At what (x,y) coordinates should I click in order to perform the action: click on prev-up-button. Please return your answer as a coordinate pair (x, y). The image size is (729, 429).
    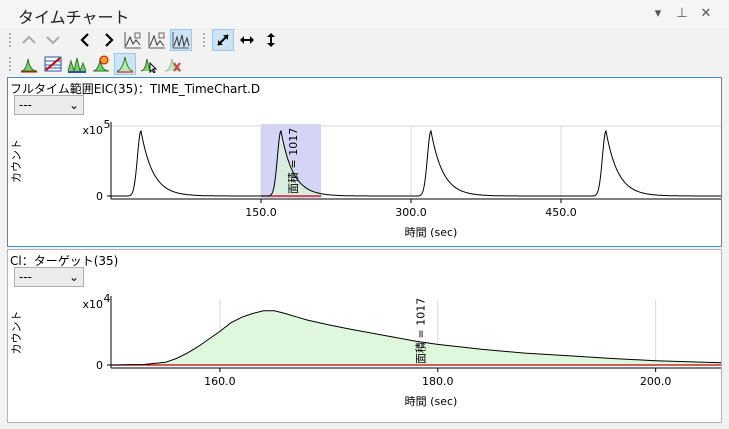
    Looking at the image, I should click on (29, 40).